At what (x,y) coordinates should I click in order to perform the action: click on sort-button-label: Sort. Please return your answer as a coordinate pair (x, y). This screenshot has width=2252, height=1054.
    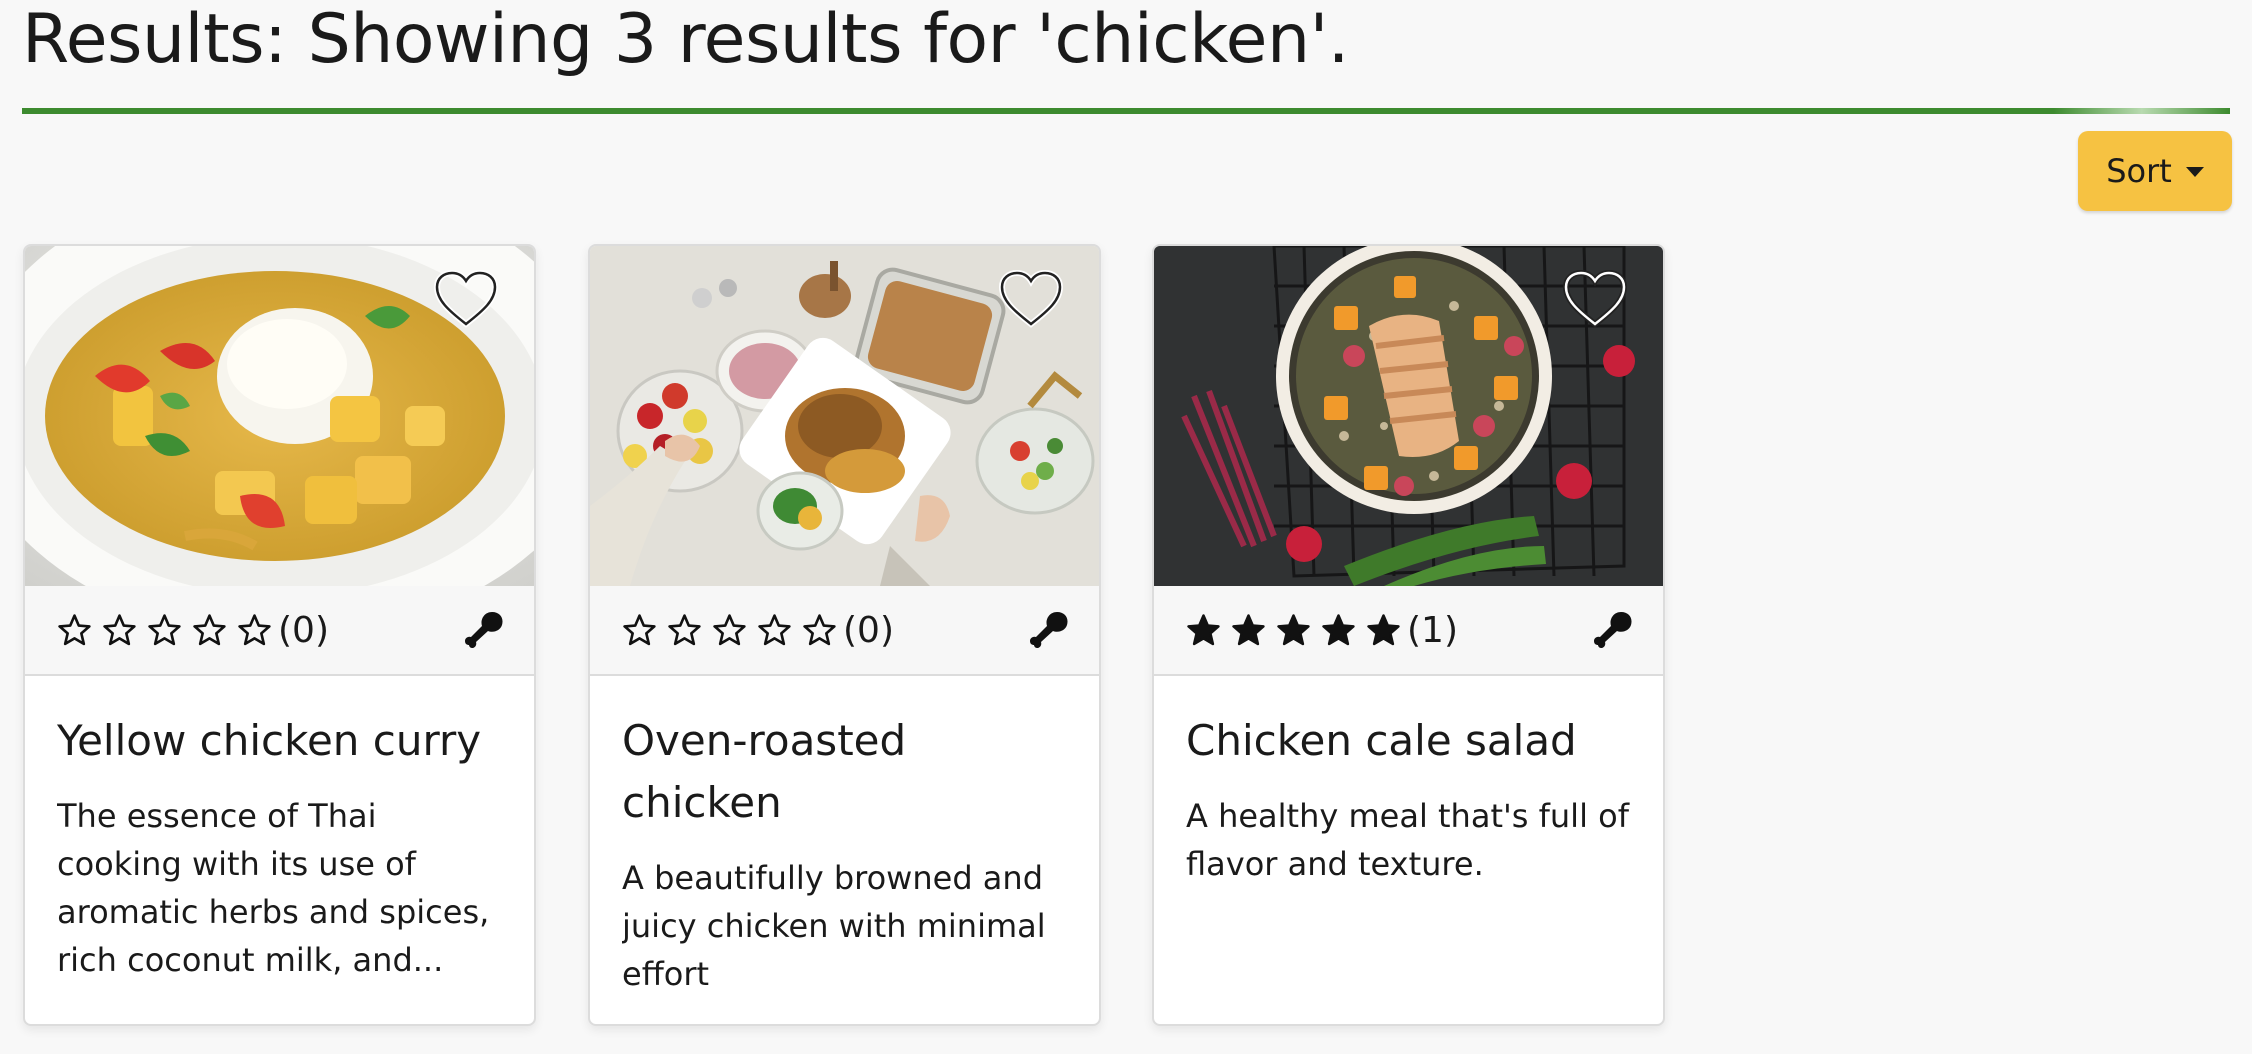
    Looking at the image, I should click on (2139, 171).